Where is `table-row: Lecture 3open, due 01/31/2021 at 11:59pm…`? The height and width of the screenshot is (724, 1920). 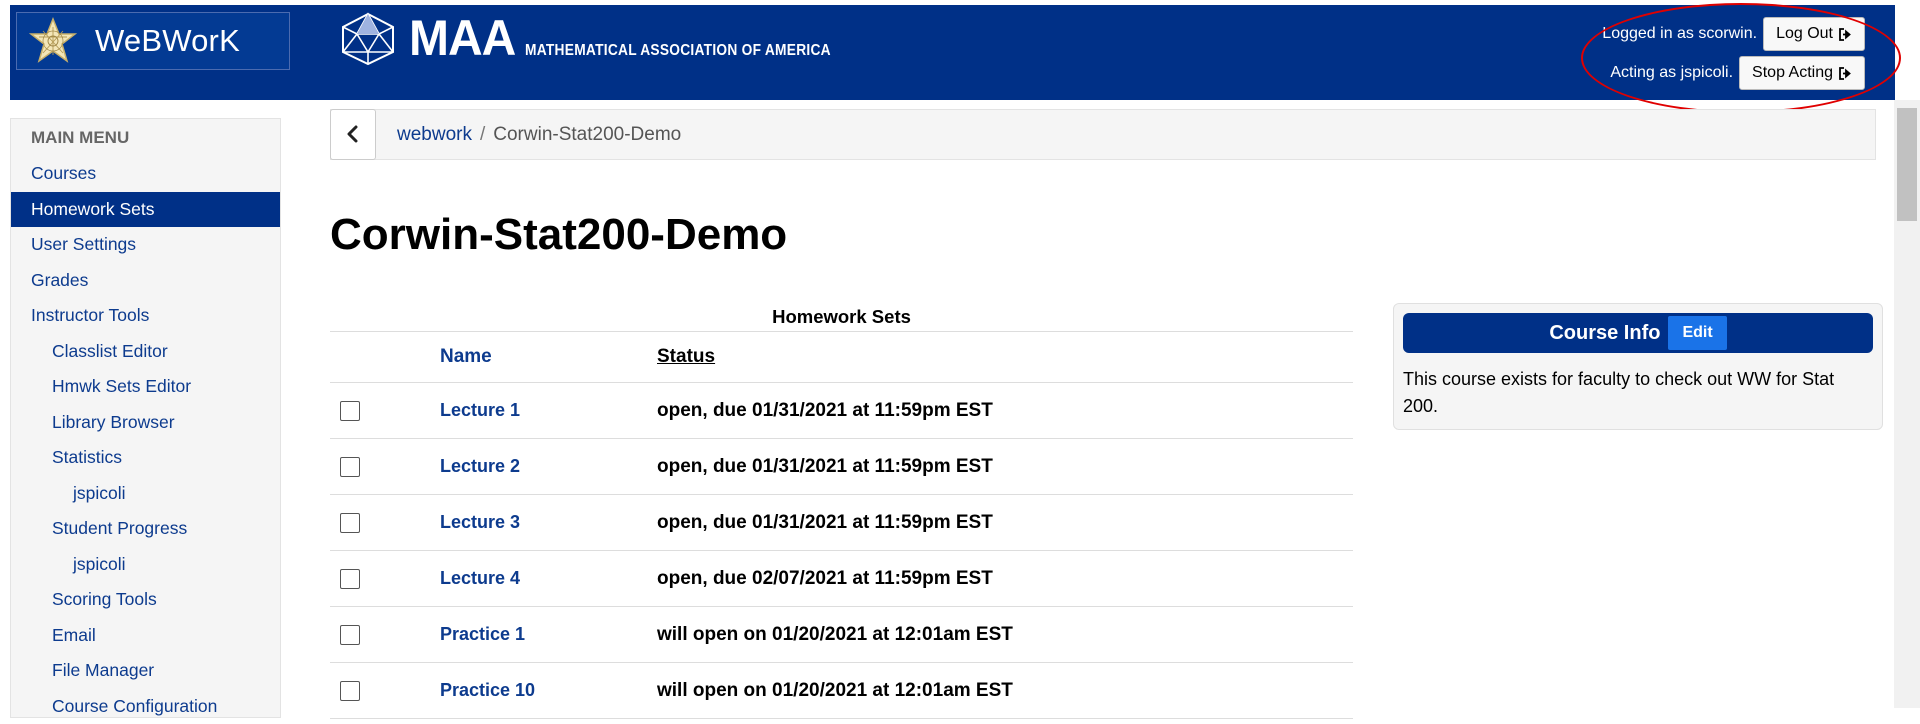
table-row: Lecture 3open, due 01/31/2021 at 11:59pm… is located at coordinates (841, 523).